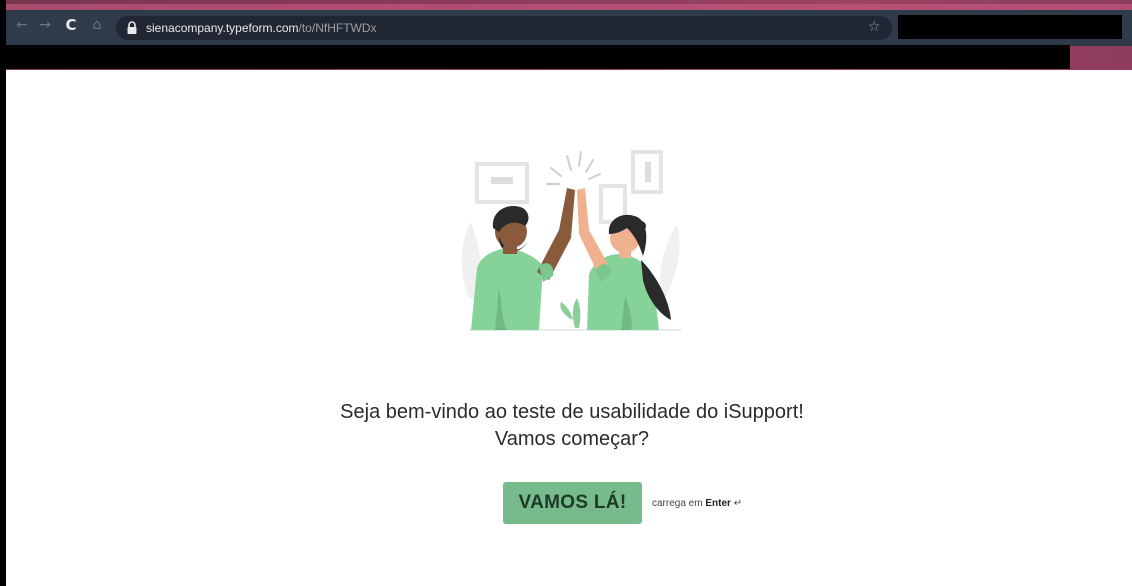 Image resolution: width=1132 pixels, height=586 pixels. Describe the element at coordinates (874, 27) in the screenshot. I see `bookmark-star-icon: ☆` at that location.